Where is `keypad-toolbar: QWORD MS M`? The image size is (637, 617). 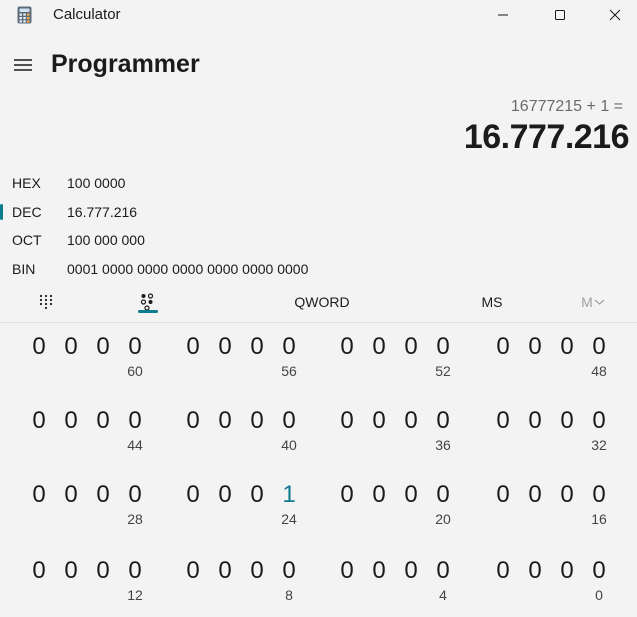 keypad-toolbar: QWORD MS M is located at coordinates (318, 304).